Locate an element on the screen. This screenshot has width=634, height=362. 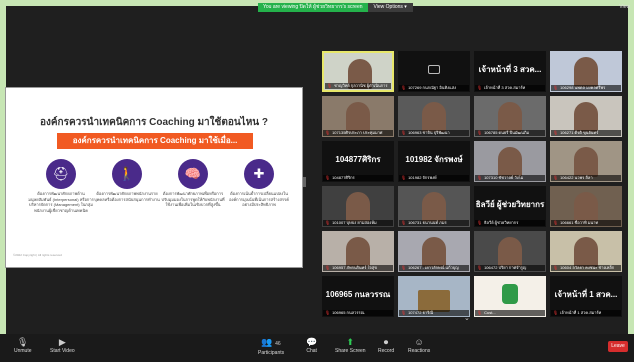
participant-display-name: ธิลวีย์ ผู้ช่วยวิทยากร is located at coordinates (510, 204).